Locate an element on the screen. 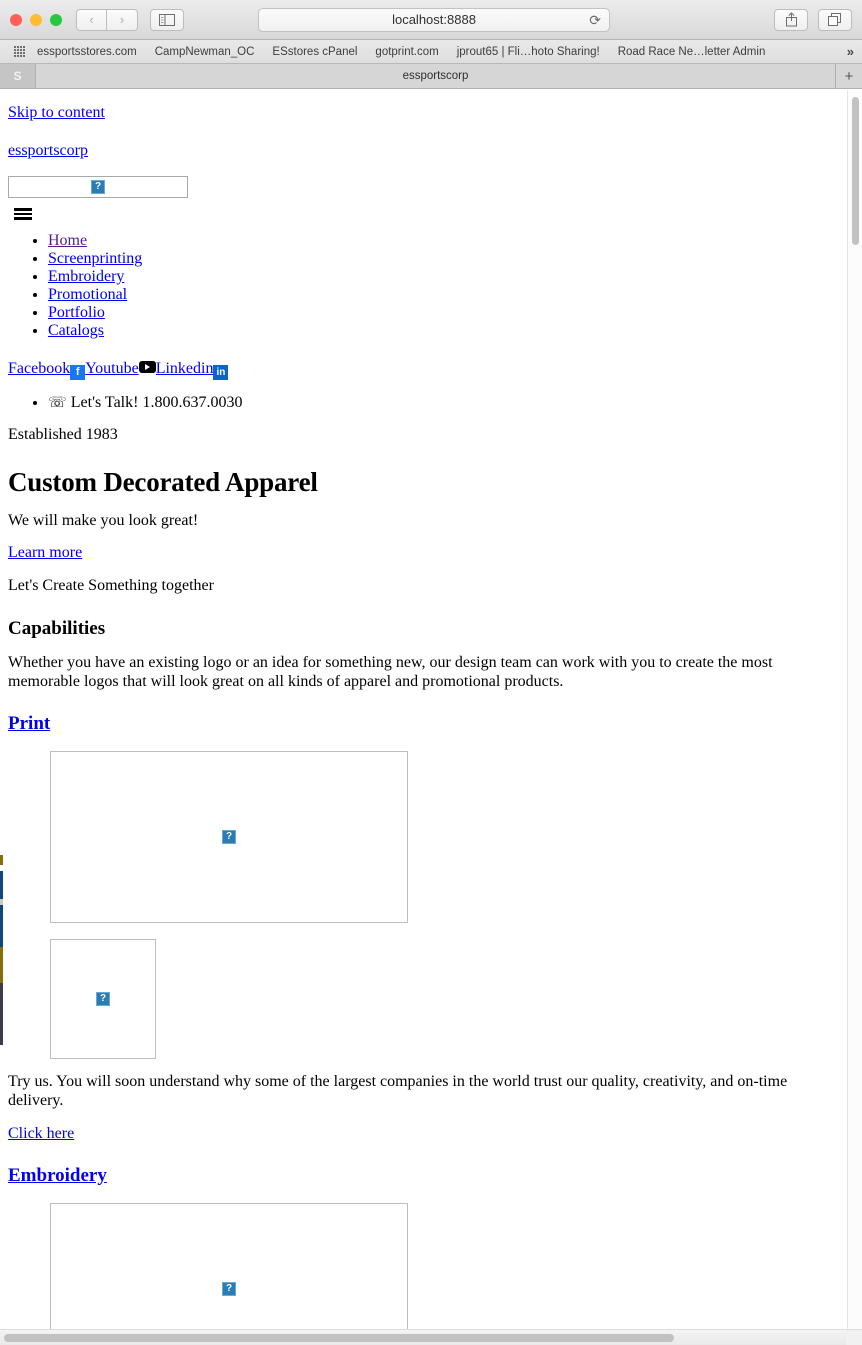 Image resolution: width=862 pixels, height=1345 pixels. tagline-text: Let's Create Something together is located at coordinates (111, 586).